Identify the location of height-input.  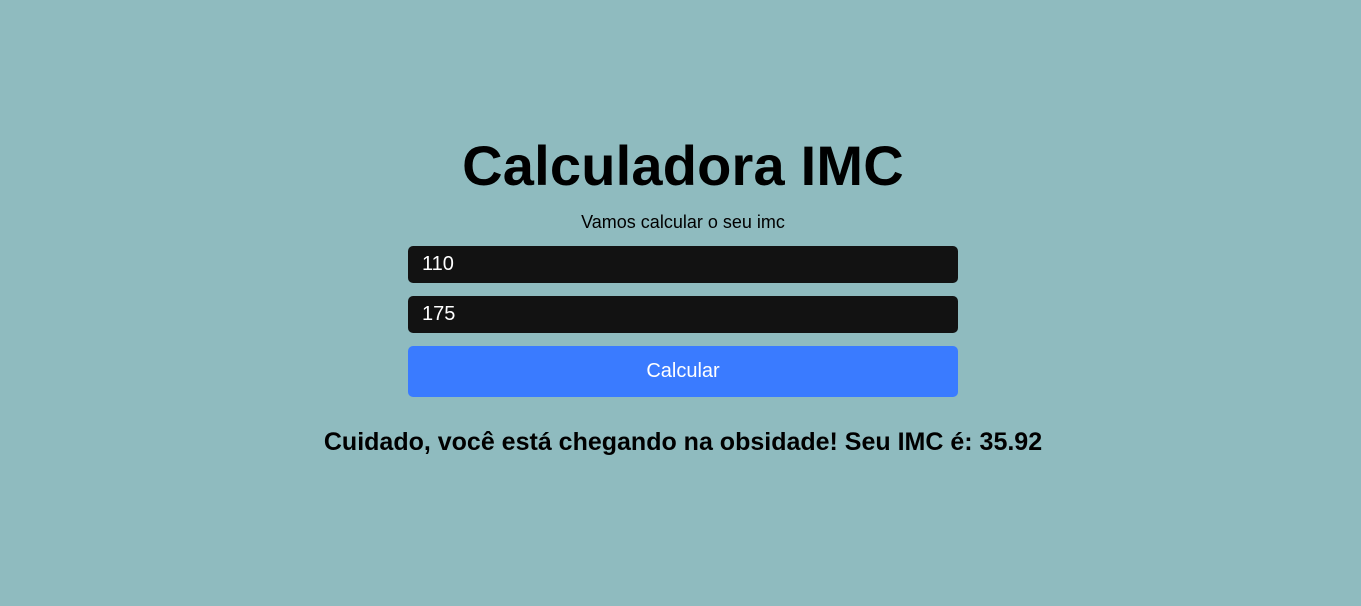
(683, 314).